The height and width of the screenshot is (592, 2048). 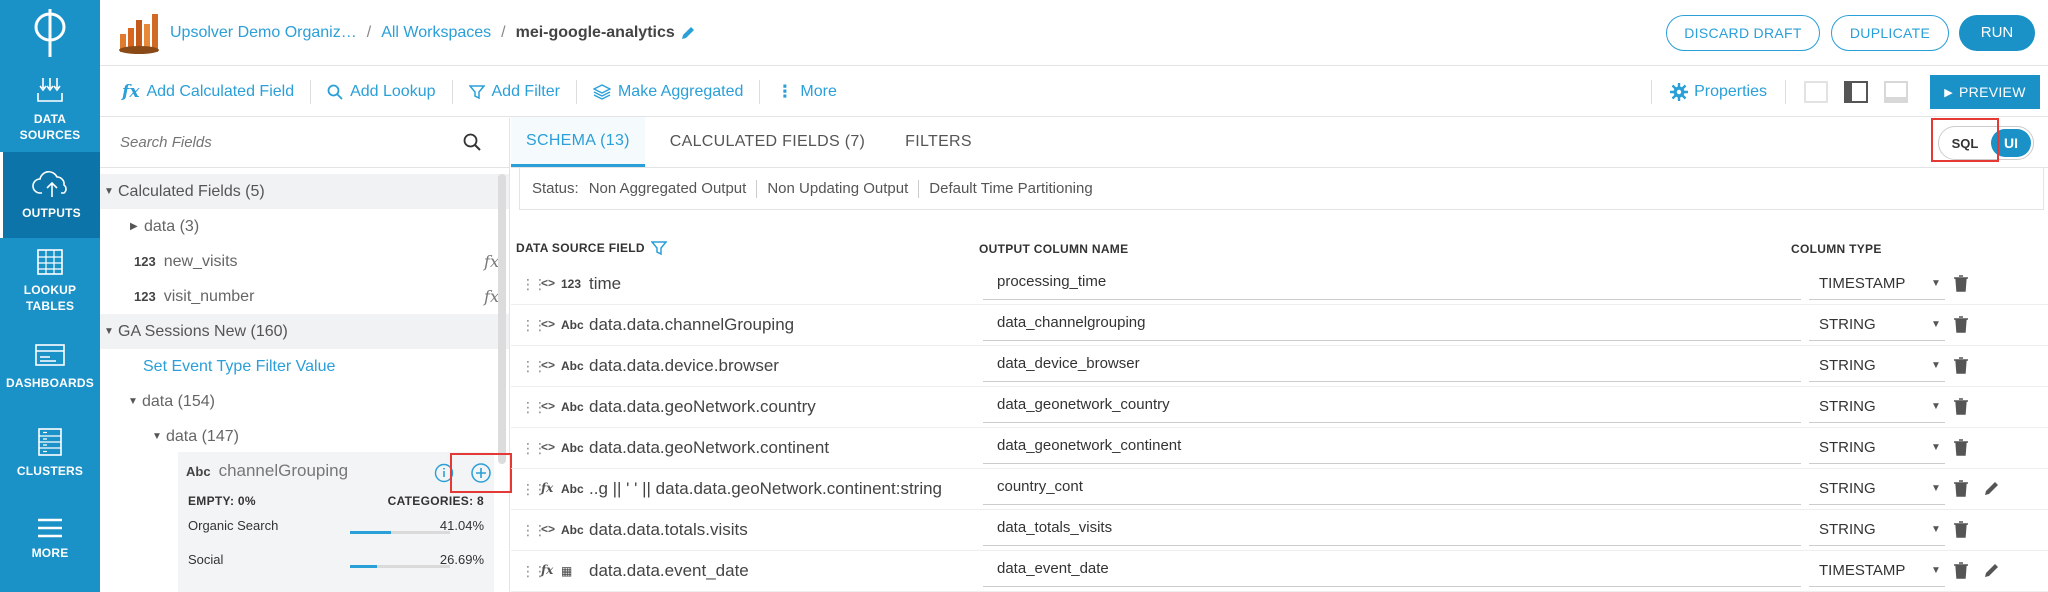 I want to click on highlight-box, so click(x=481, y=473).